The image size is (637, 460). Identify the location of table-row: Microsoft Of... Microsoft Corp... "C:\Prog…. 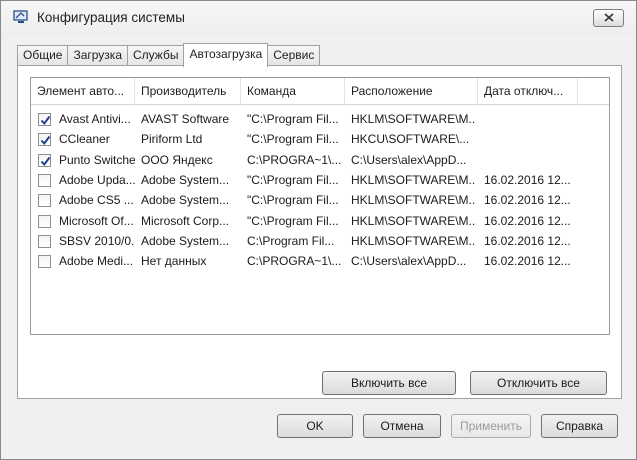
(320, 221).